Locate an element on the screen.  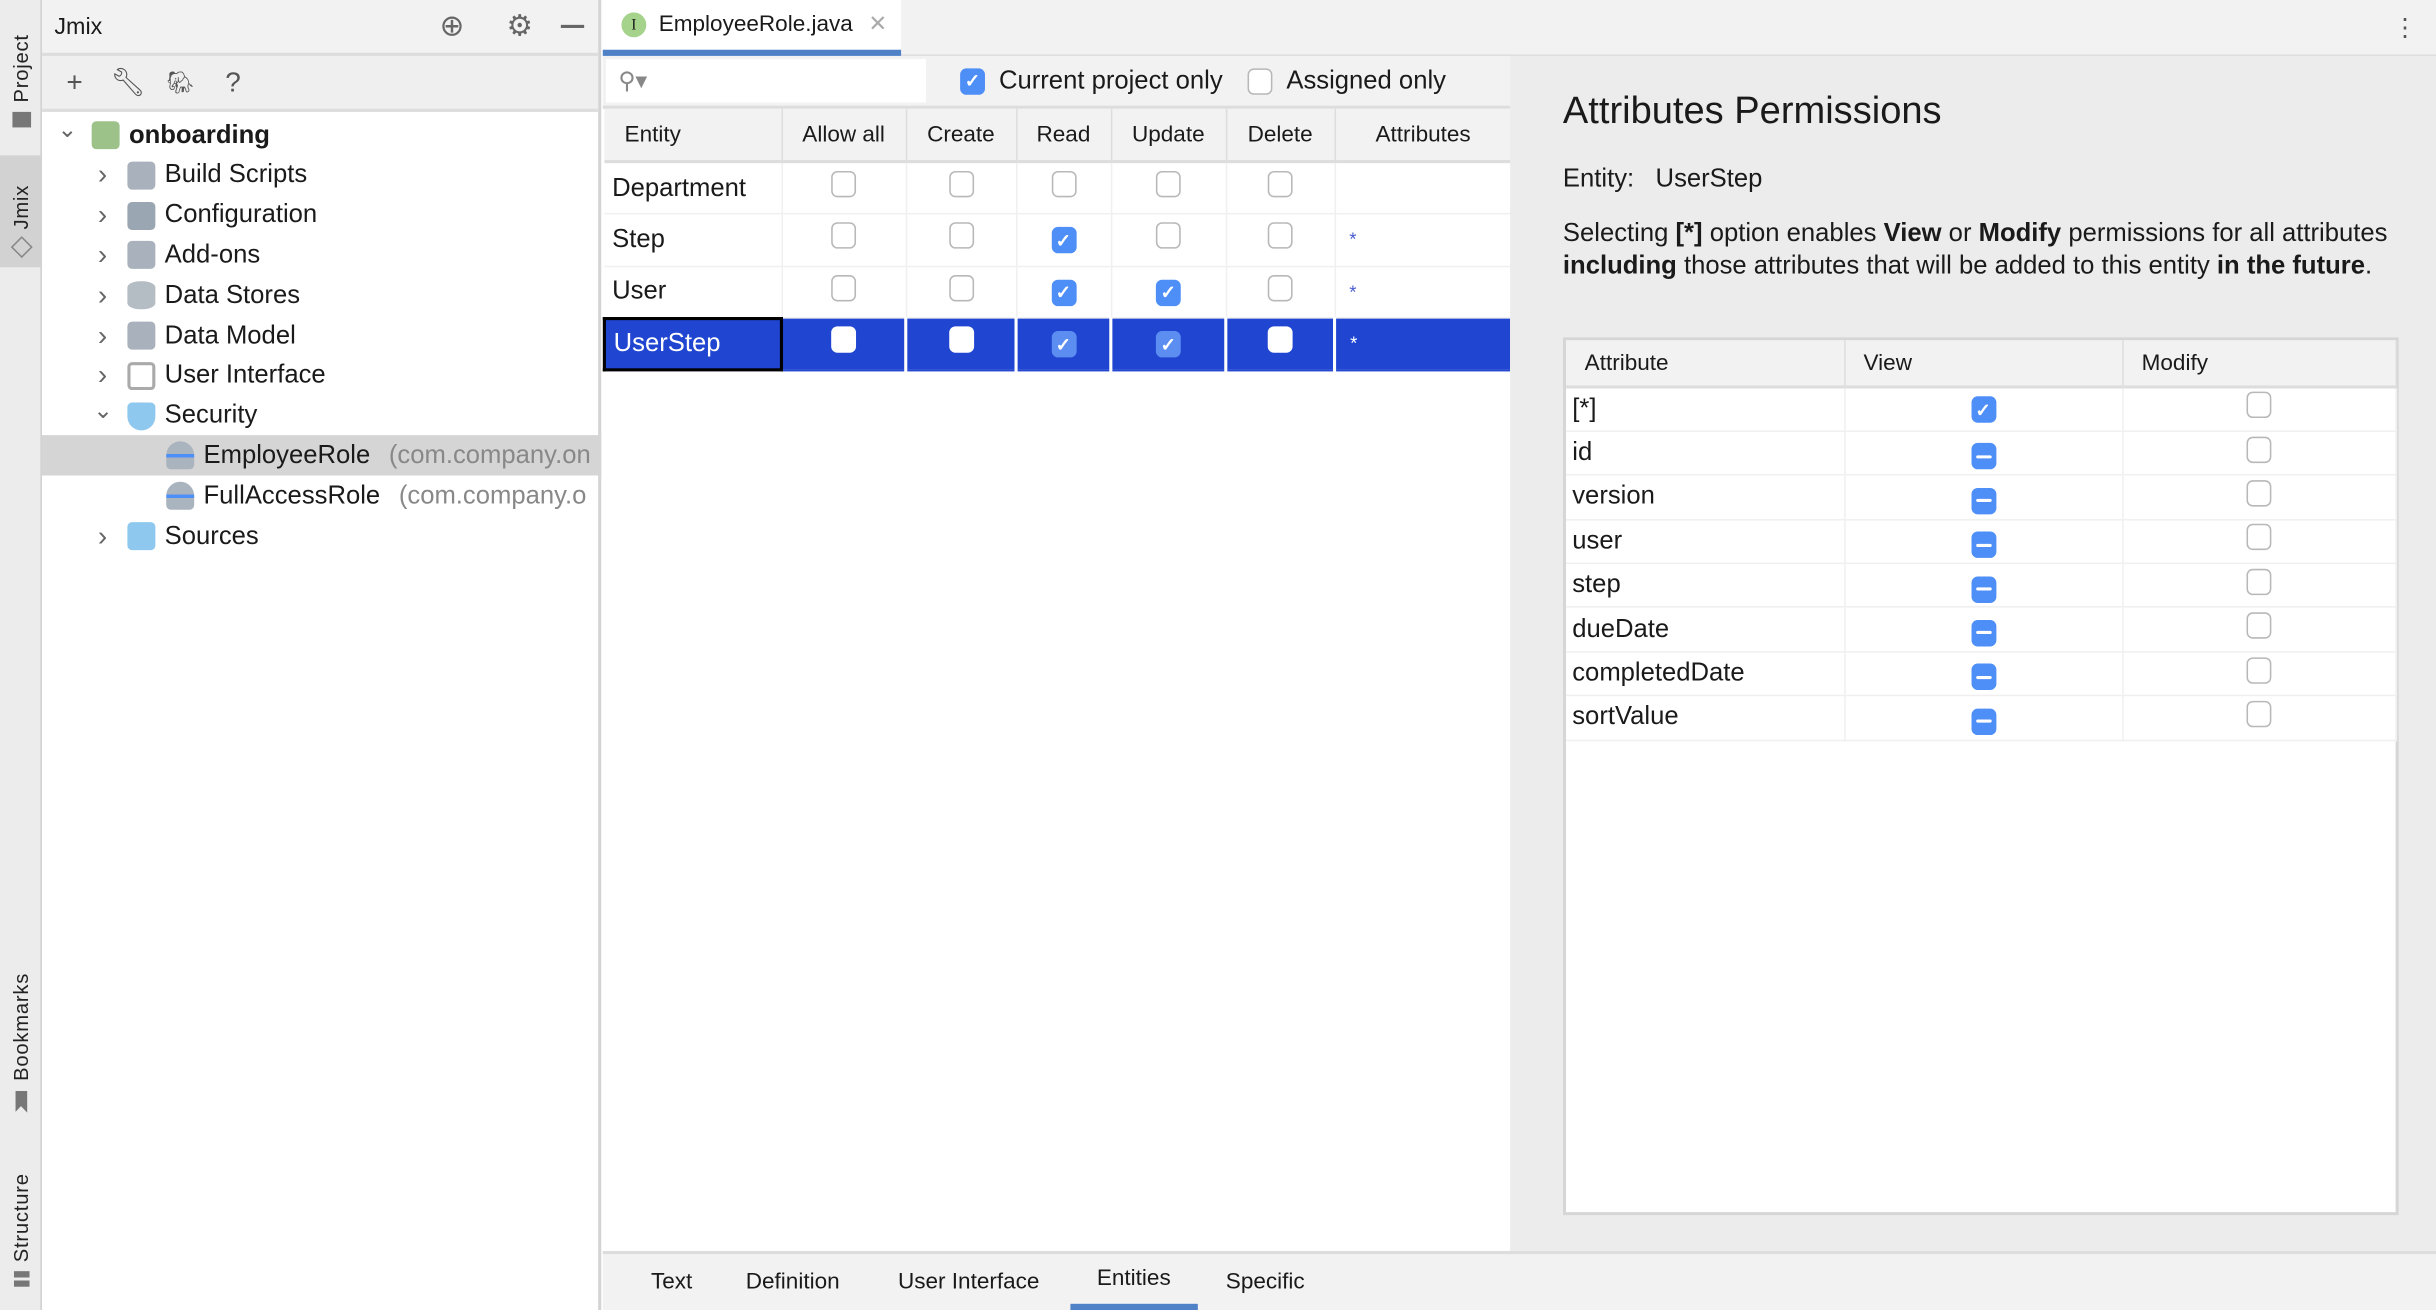
assigned-only-checkbox is located at coordinates (1260, 81).